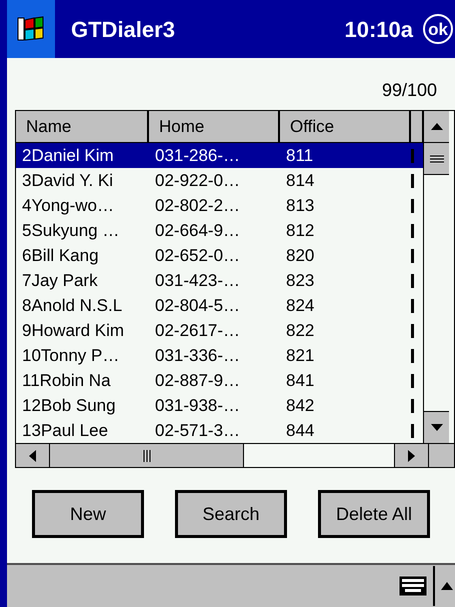 The height and width of the screenshot is (607, 455). What do you see at coordinates (88, 514) in the screenshot?
I see `action-button: New` at bounding box center [88, 514].